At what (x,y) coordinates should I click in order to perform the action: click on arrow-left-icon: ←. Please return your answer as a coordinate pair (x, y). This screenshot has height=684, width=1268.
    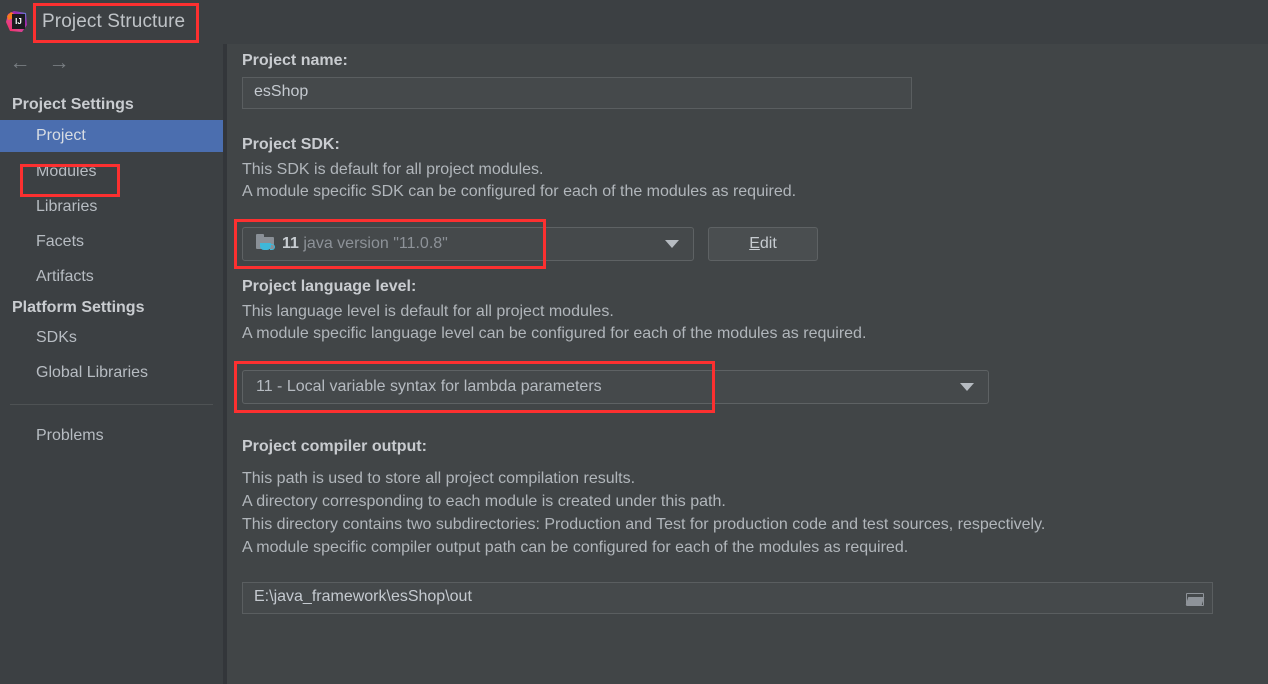
    Looking at the image, I should click on (20, 63).